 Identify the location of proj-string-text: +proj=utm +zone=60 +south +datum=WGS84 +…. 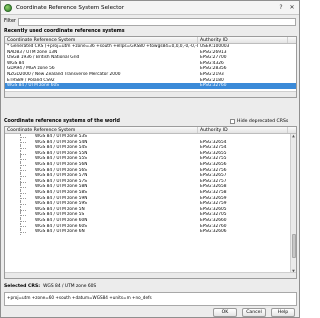
(79, 297).